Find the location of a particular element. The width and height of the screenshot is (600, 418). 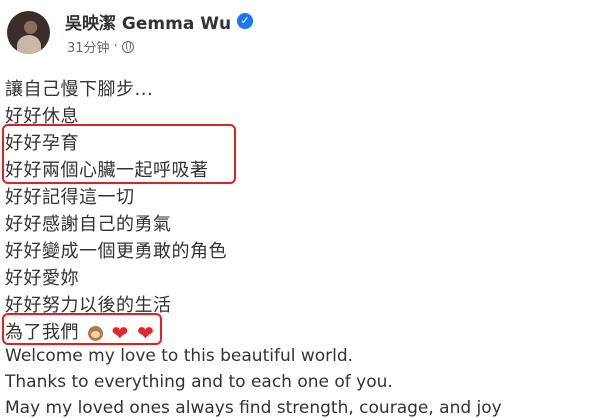

post-line: 好好愛妳 is located at coordinates (42, 278).